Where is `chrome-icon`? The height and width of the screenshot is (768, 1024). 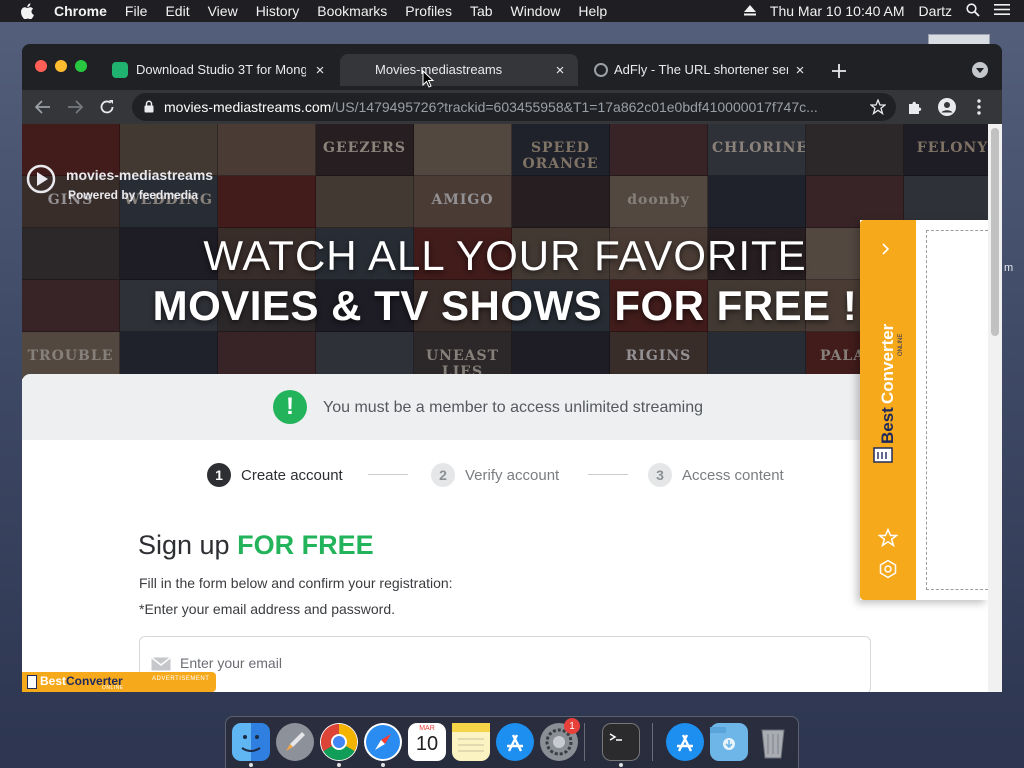 chrome-icon is located at coordinates (339, 742).